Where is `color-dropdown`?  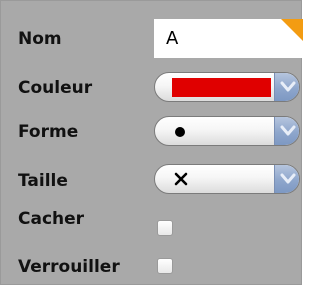
color-dropdown is located at coordinates (227, 87).